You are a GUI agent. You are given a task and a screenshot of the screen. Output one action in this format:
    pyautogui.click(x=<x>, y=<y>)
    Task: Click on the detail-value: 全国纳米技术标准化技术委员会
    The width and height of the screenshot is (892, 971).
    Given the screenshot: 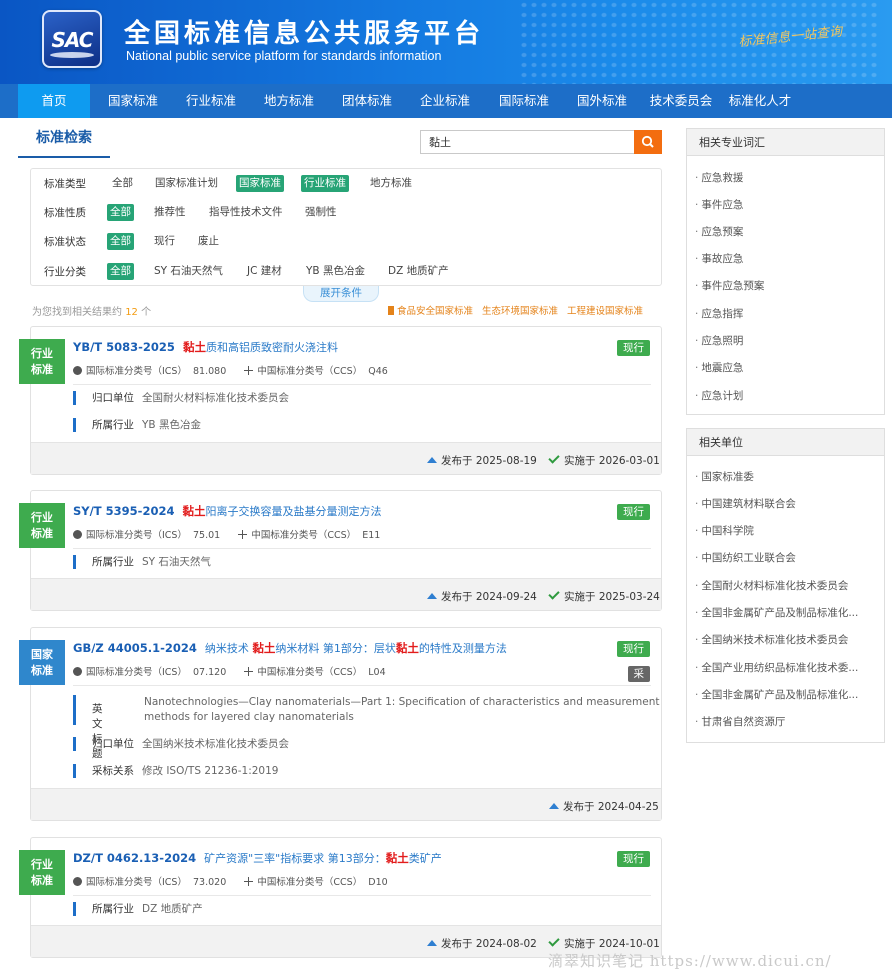 What is the action you would take?
    pyautogui.click(x=215, y=744)
    